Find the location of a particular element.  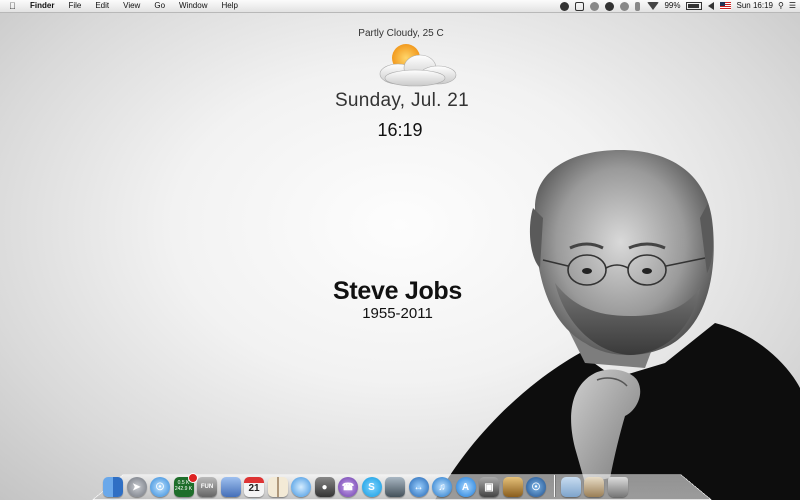

timemachine-icon is located at coordinates (625, 6).